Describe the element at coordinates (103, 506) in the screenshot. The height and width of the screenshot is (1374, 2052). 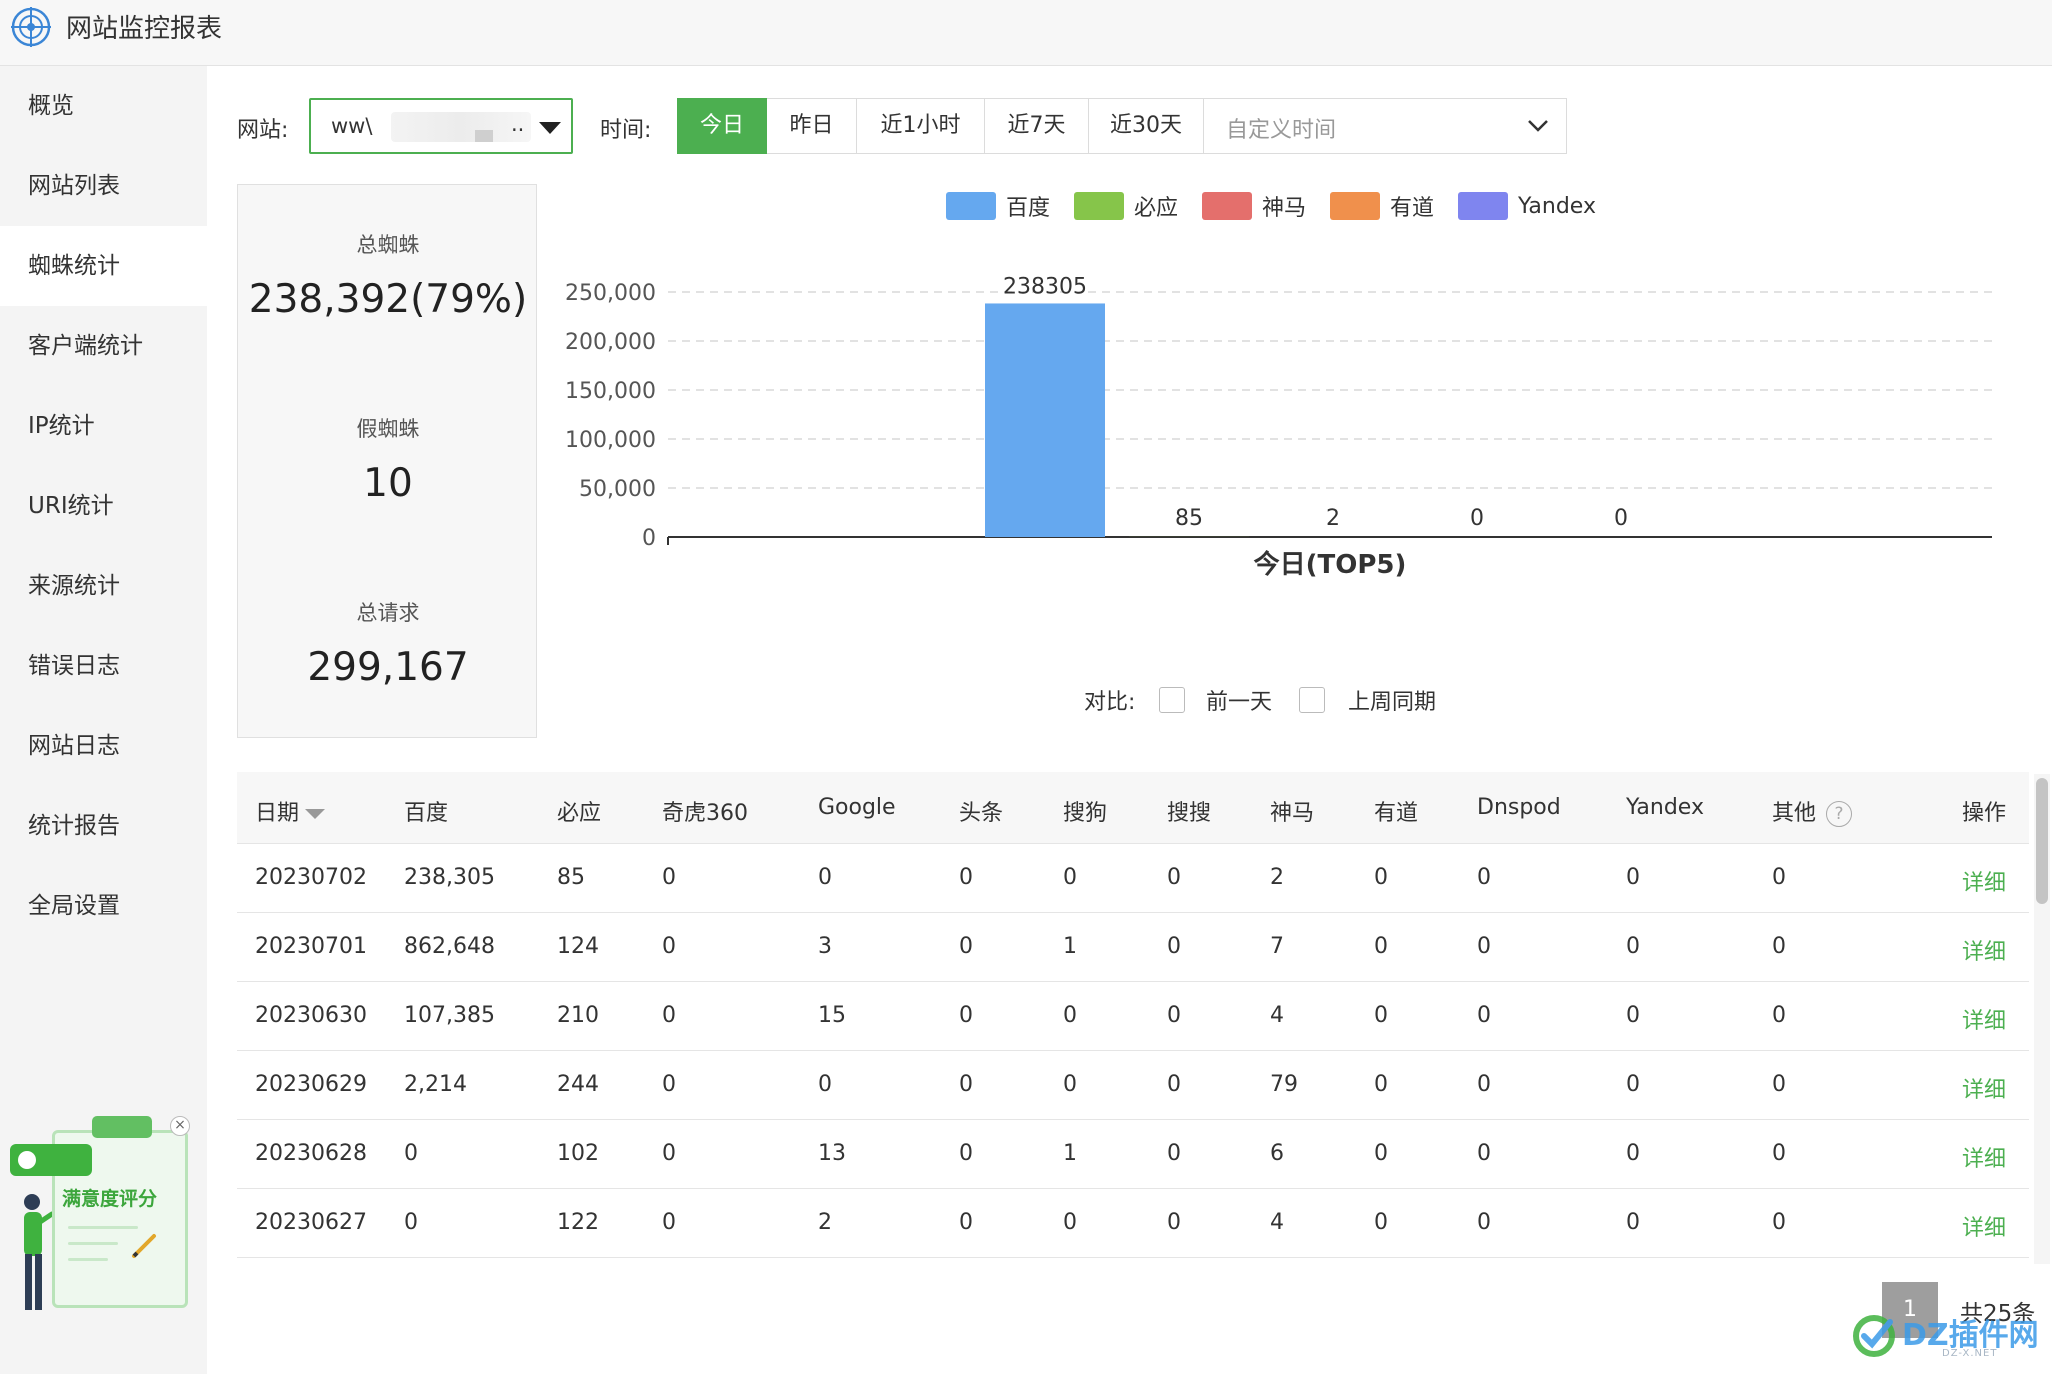
I see `sidebar-item-uri-stats: URI统计` at that location.